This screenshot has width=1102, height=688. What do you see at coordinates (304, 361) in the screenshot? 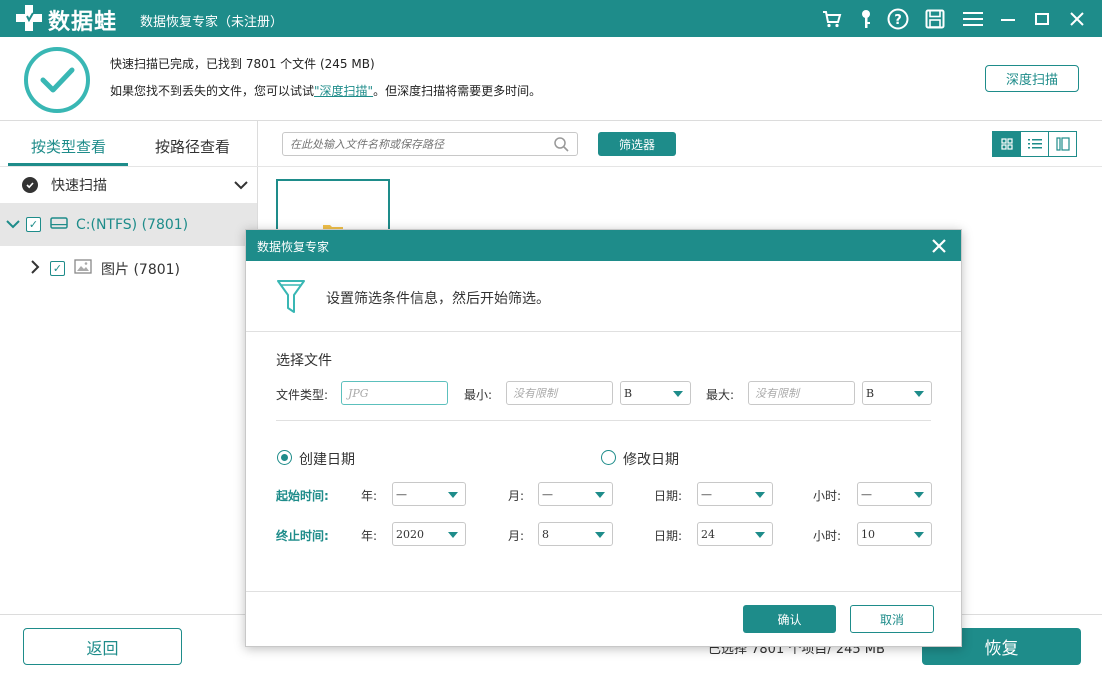
I see `select-file-section-title: 选择文件` at bounding box center [304, 361].